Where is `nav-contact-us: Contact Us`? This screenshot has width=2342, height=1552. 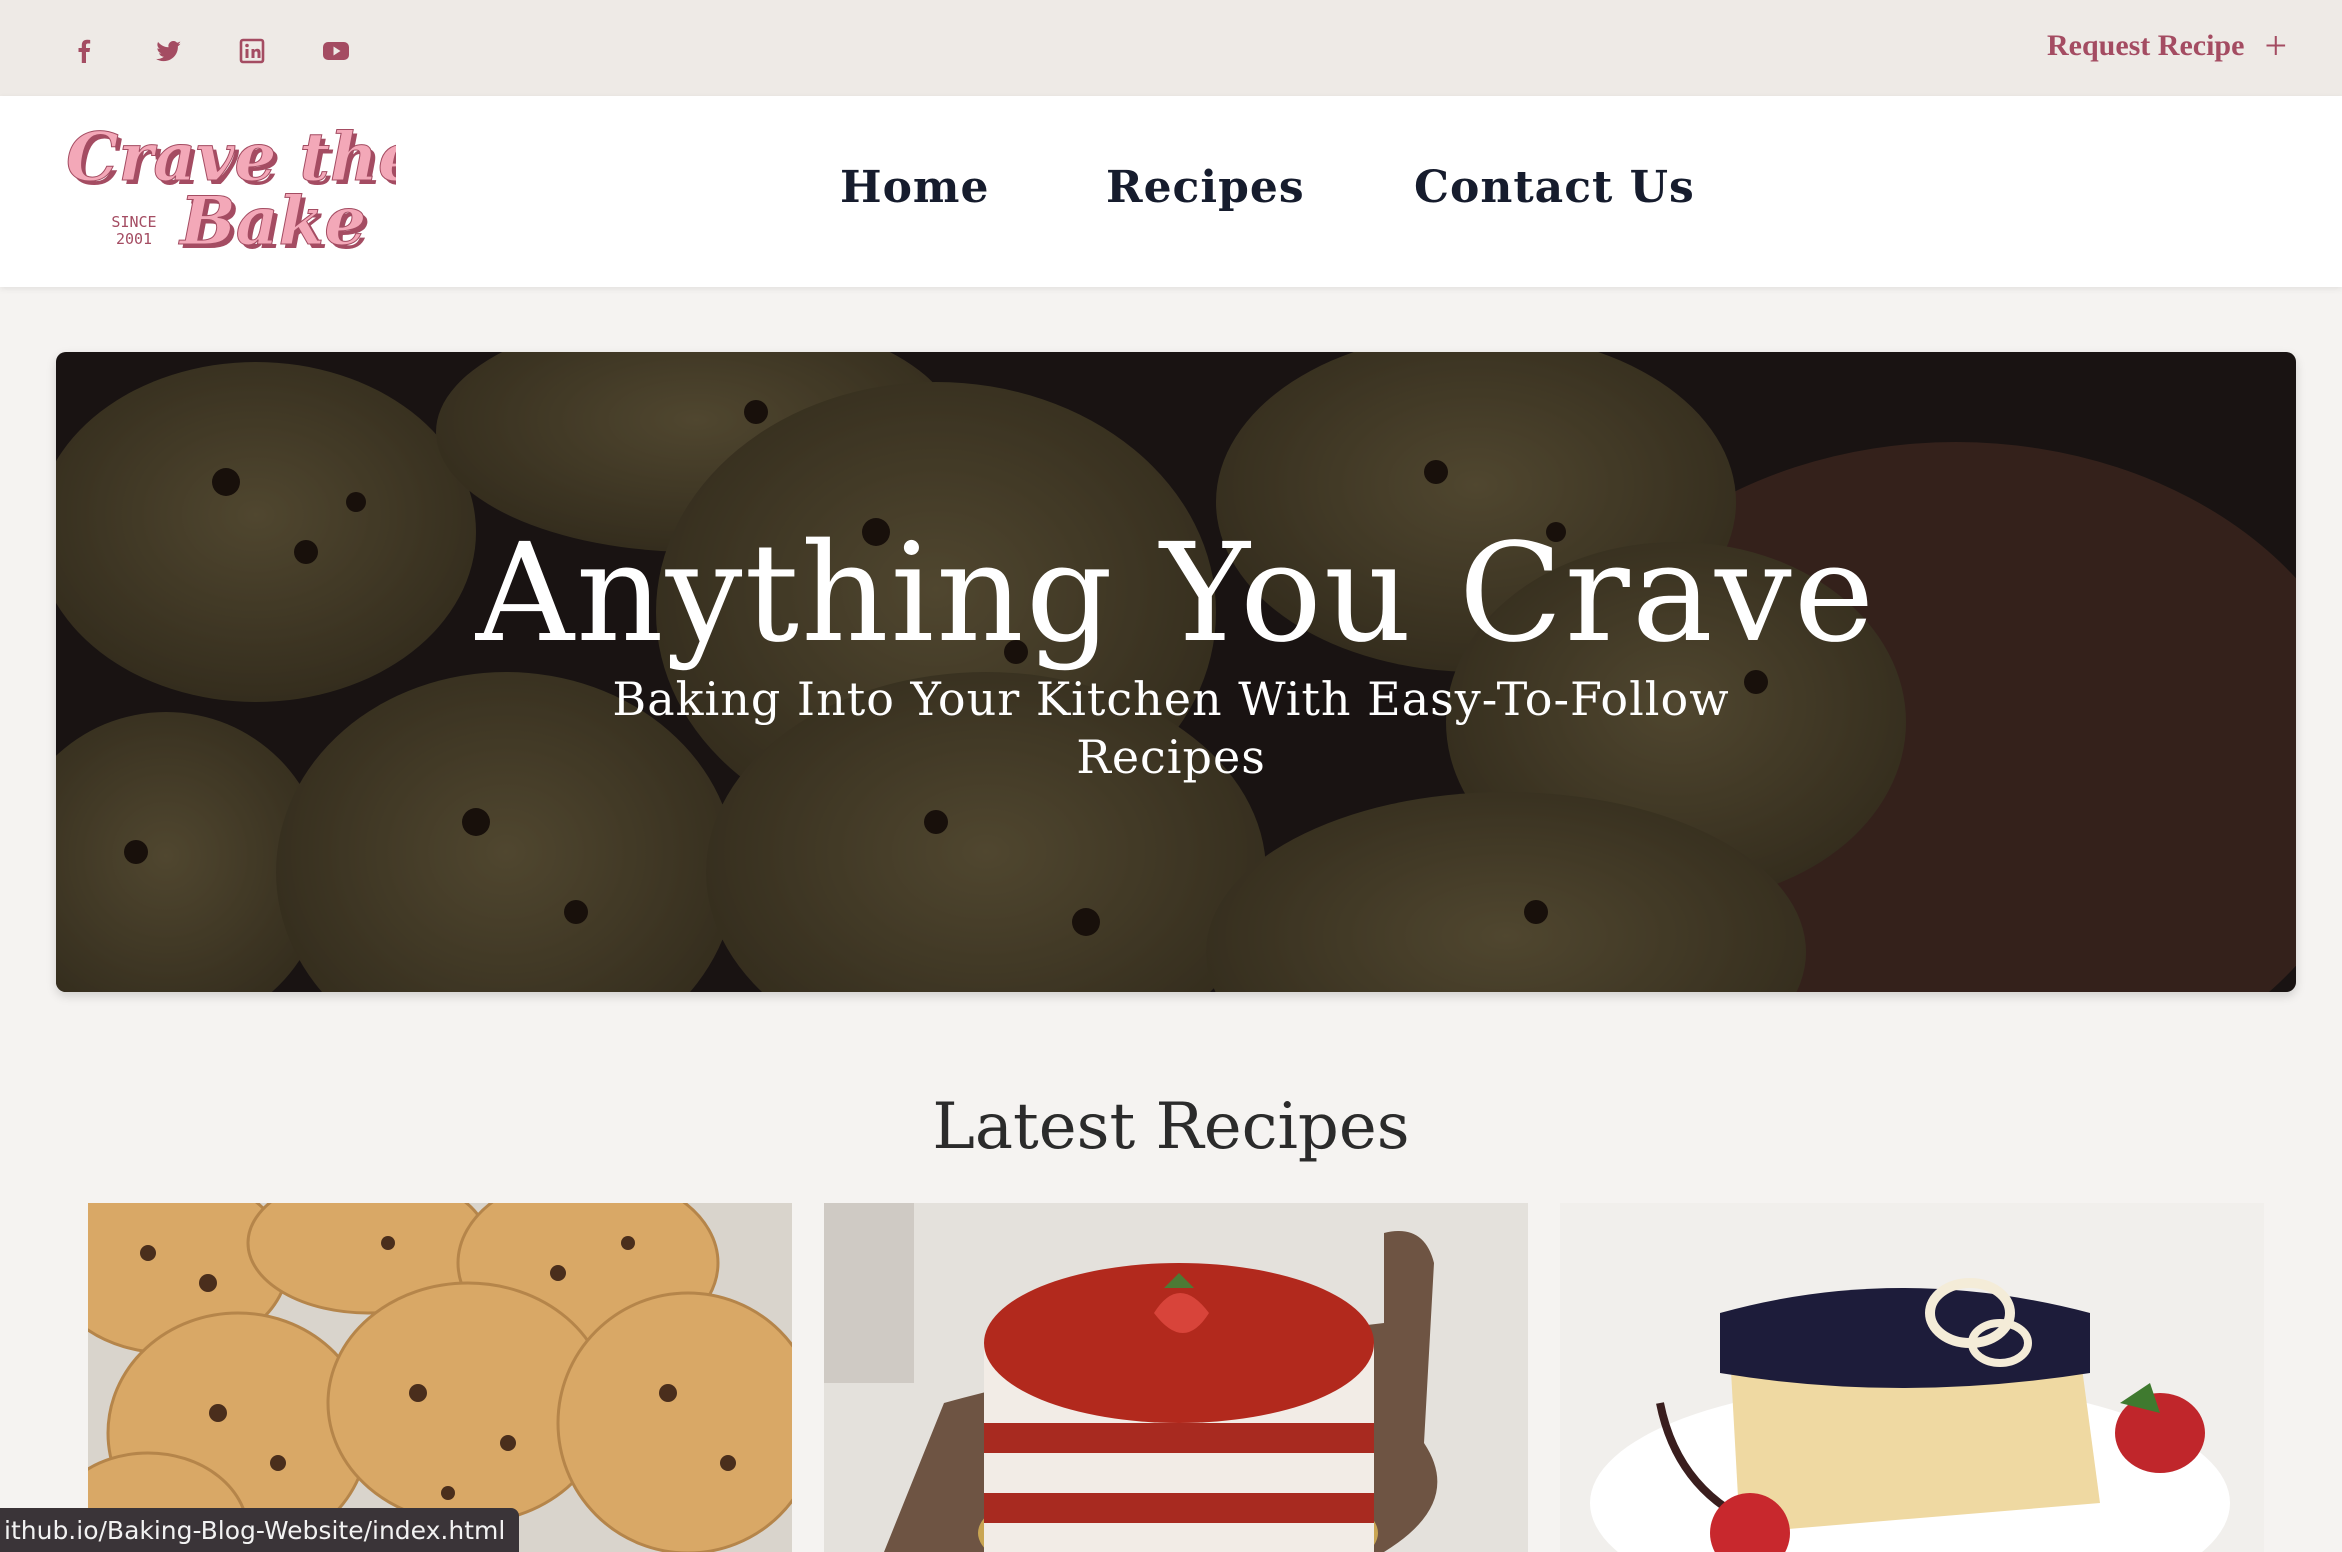
nav-contact-us: Contact Us is located at coordinates (1554, 187).